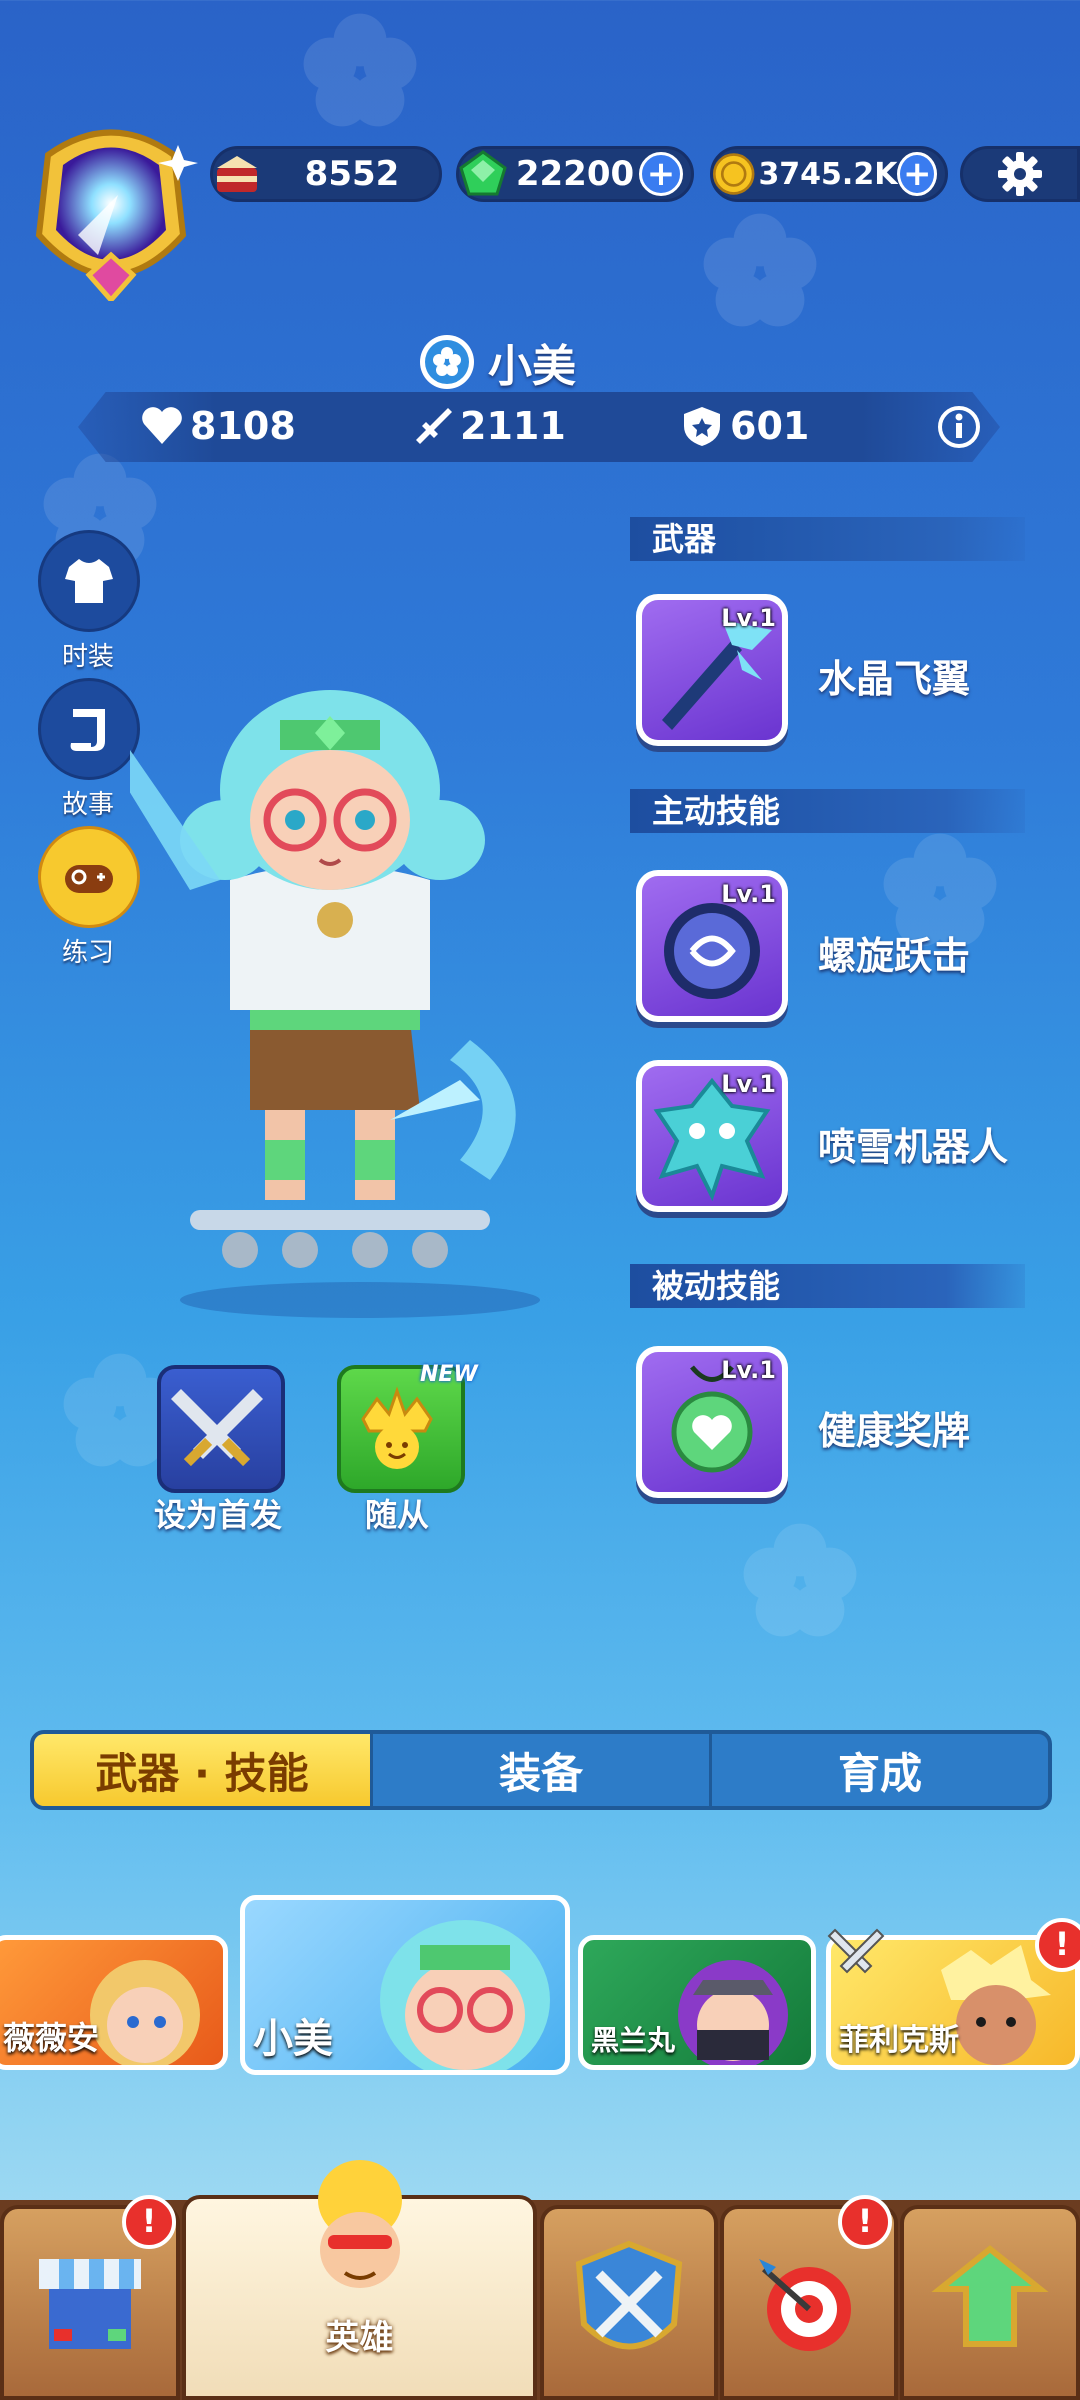 Image resolution: width=1080 pixels, height=2400 pixels. I want to click on gem-counter: 22200 +, so click(575, 174).